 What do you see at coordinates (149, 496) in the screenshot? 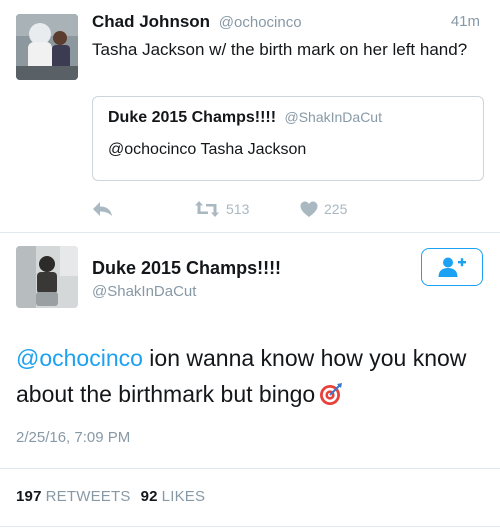
I see `likes-count: 92` at bounding box center [149, 496].